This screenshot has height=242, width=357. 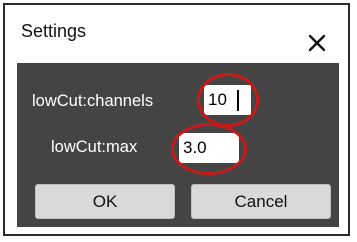 What do you see at coordinates (238, 100) in the screenshot?
I see `text-caret` at bounding box center [238, 100].